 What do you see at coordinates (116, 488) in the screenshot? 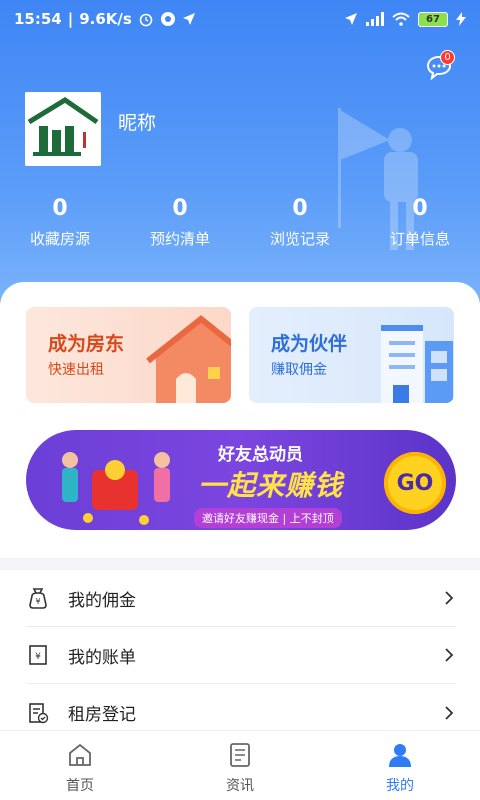
I see `celebration-illustration` at bounding box center [116, 488].